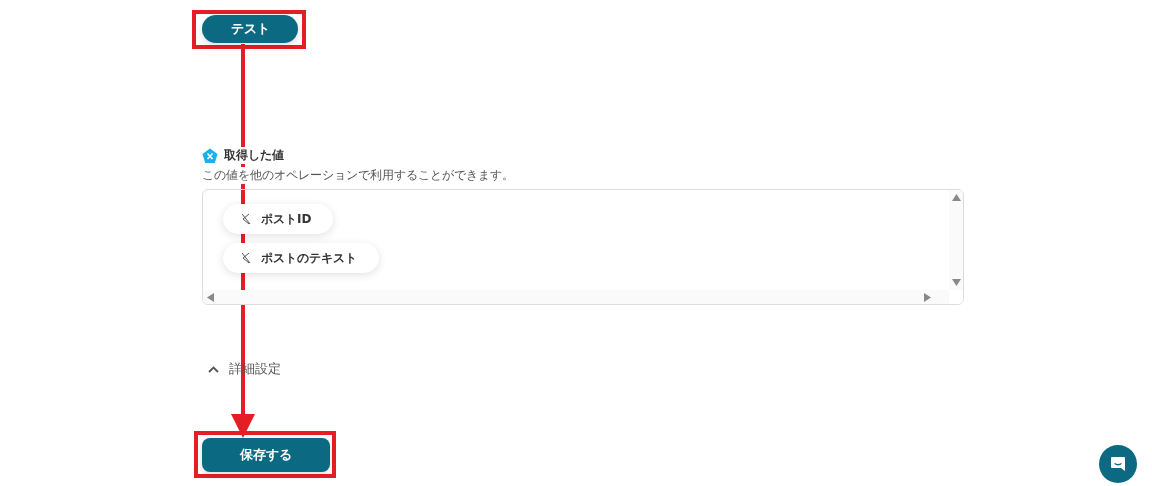  What do you see at coordinates (278, 219) in the screenshot?
I see `value-chip: ポストID` at bounding box center [278, 219].